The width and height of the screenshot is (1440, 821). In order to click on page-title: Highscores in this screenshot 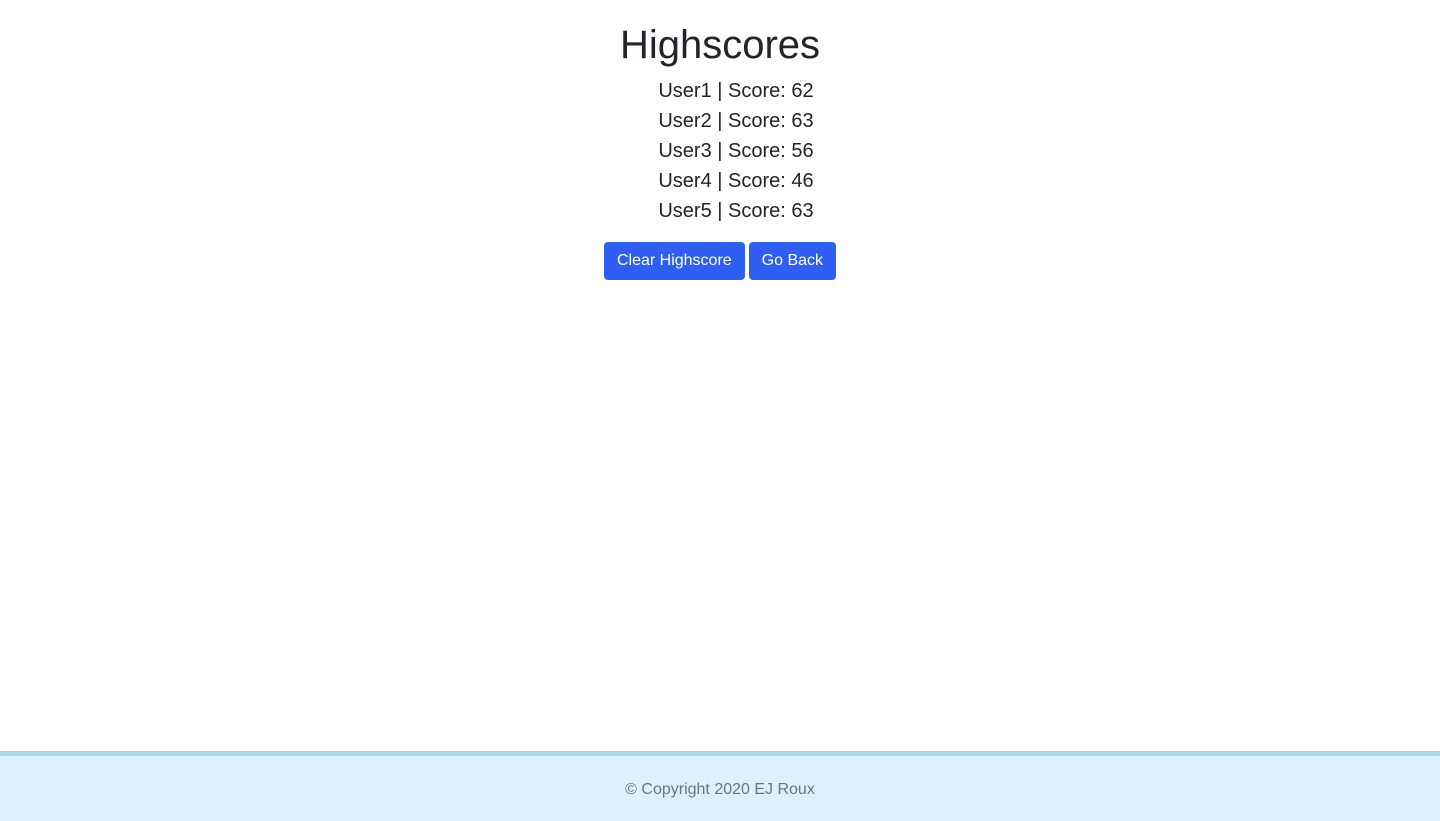, I will do `click(720, 45)`.